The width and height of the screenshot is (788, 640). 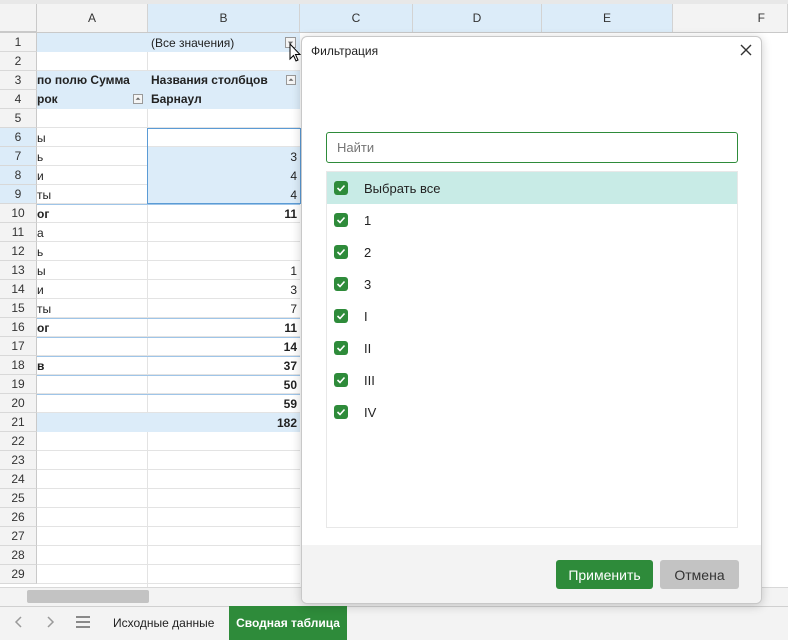 I want to click on row-header: 14, so click(x=18, y=289).